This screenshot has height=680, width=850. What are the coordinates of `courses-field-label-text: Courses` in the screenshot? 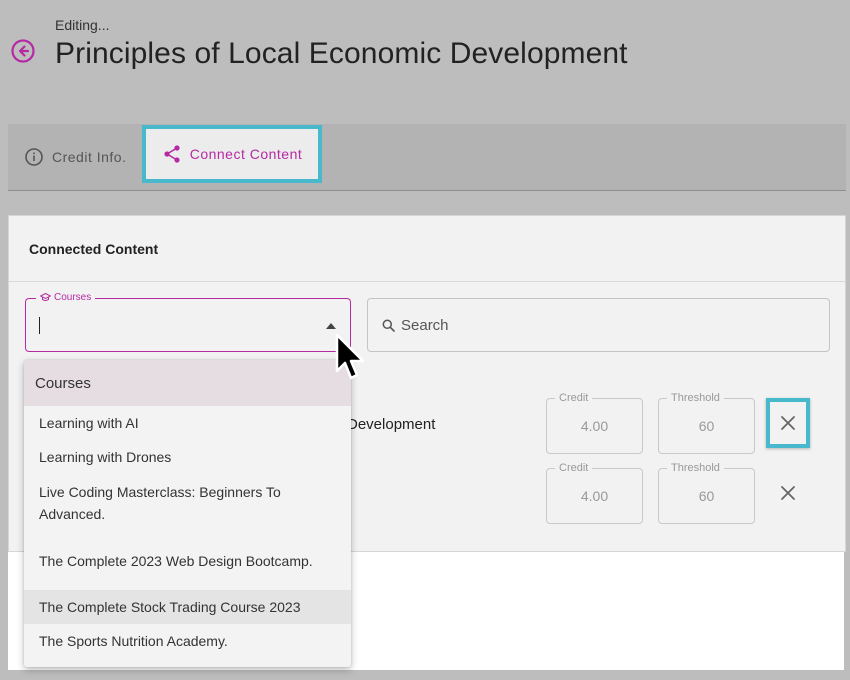 It's located at (73, 297).